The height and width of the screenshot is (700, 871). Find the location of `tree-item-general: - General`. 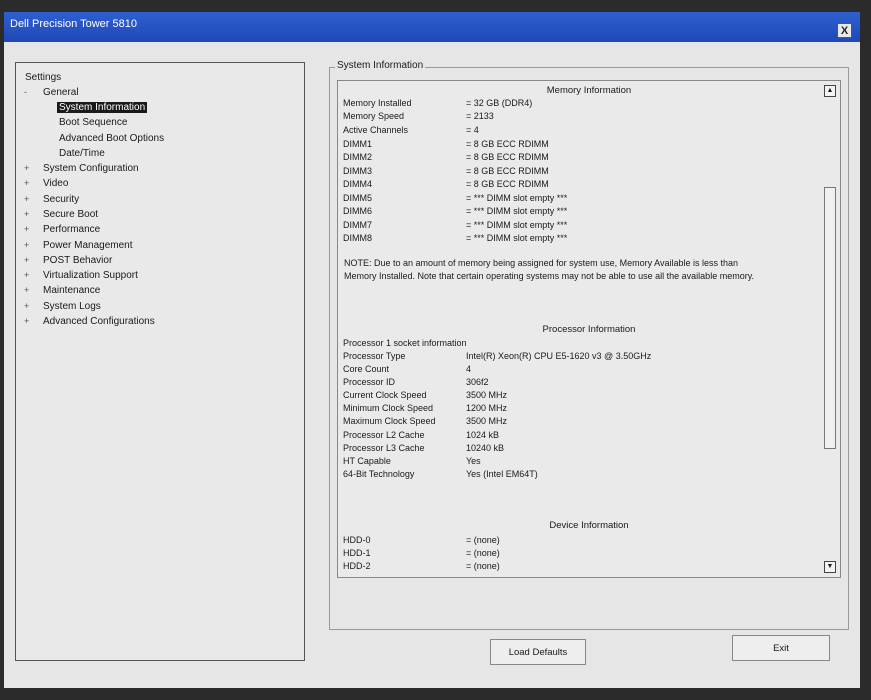

tree-item-general: - General is located at coordinates (51, 92).